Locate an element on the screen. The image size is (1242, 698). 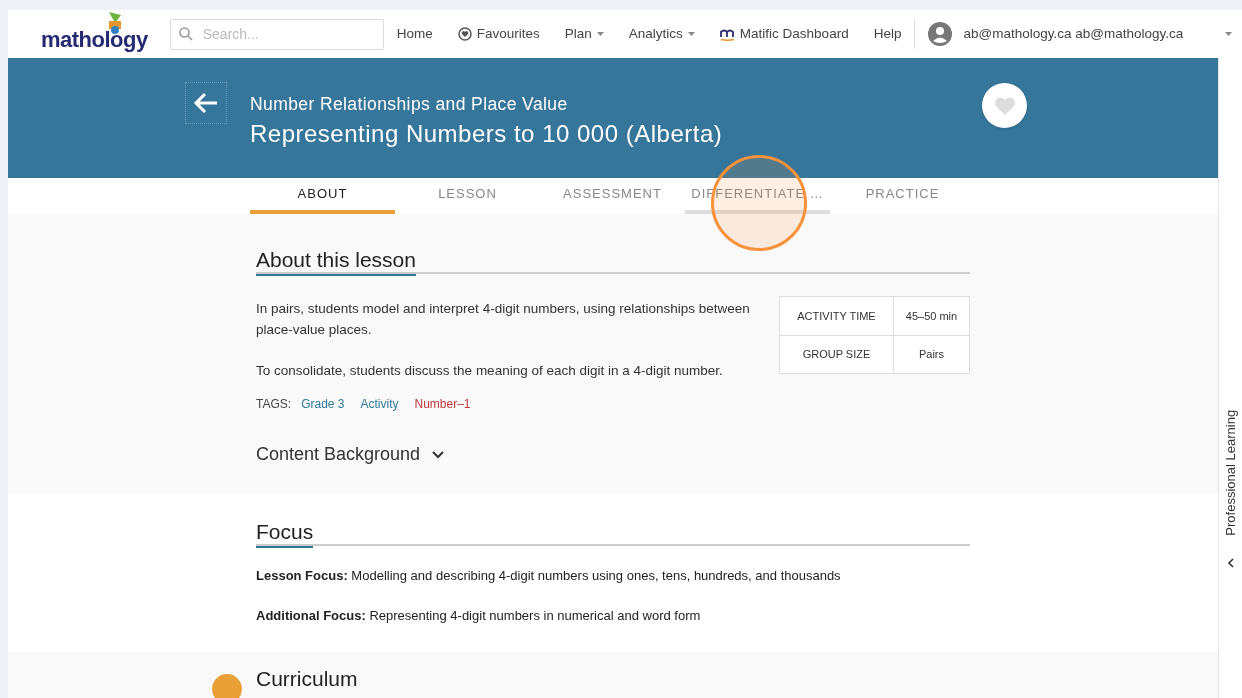
nav-link: Favourites is located at coordinates (498, 34).